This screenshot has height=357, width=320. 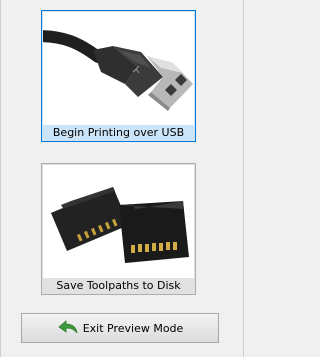 I want to click on back-arrow-icon, so click(x=68, y=328).